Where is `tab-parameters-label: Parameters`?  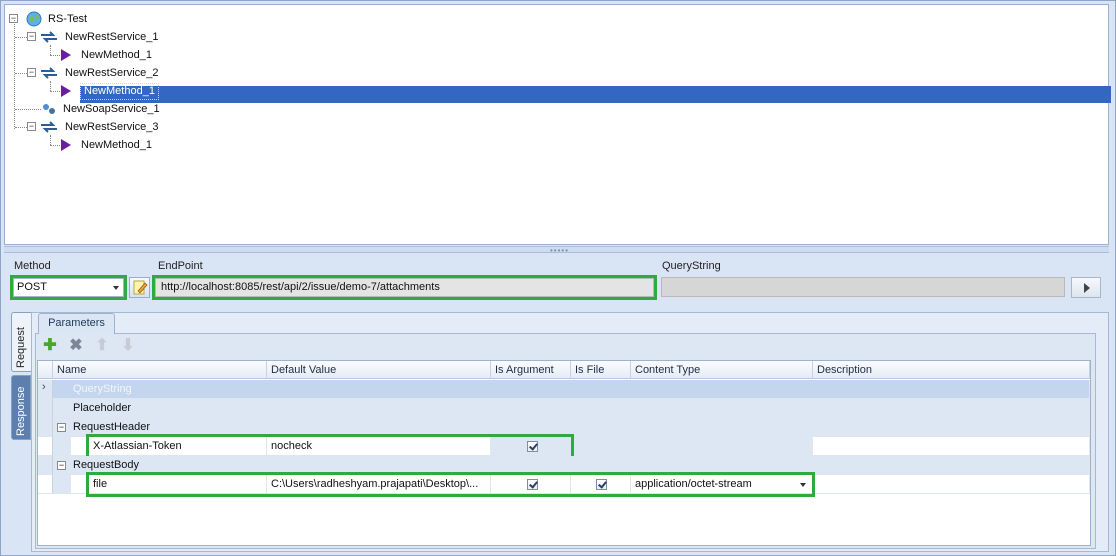
tab-parameters-label: Parameters is located at coordinates (76, 323).